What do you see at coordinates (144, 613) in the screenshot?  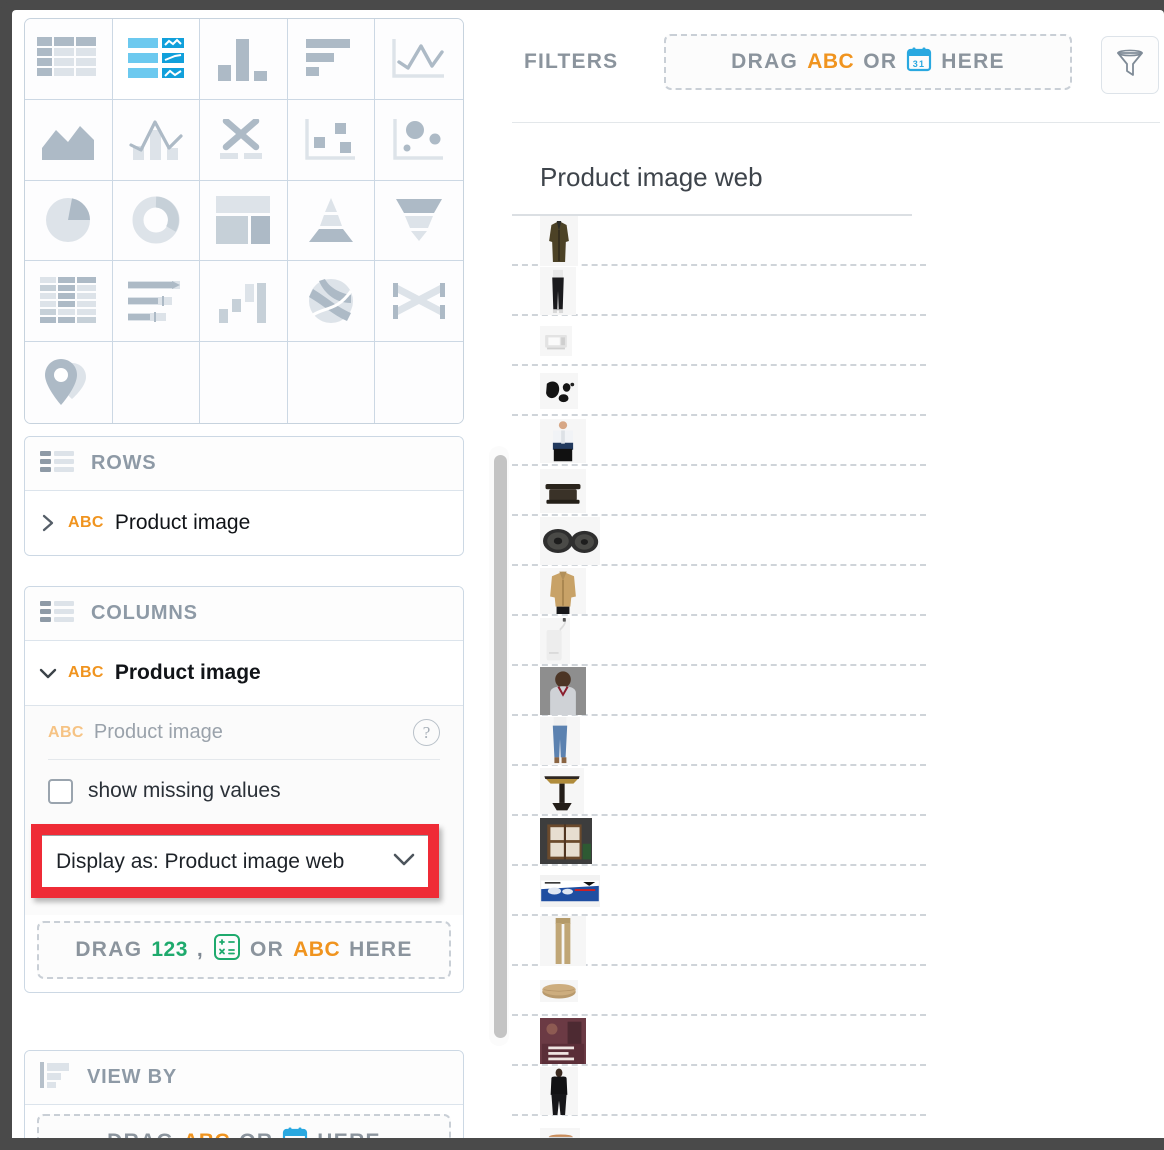 I see `columns-shelf-title: COLUMNS` at bounding box center [144, 613].